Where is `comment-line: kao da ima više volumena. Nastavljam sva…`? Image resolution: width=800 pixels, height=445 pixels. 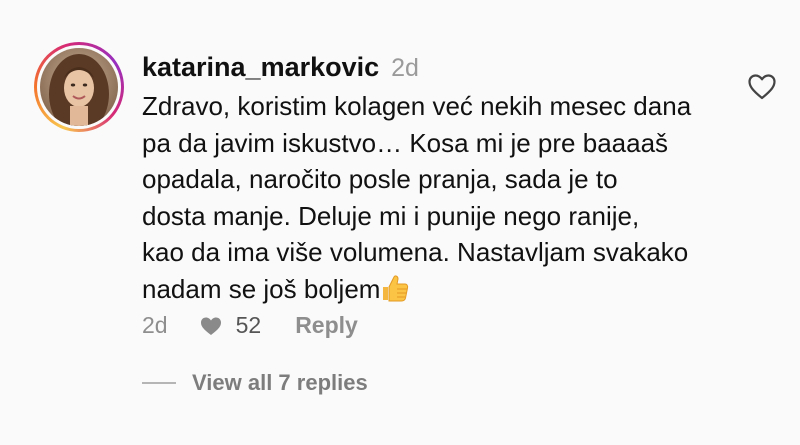
comment-line: kao da ima više volumena. Nastavljam sva… is located at coordinates (415, 252).